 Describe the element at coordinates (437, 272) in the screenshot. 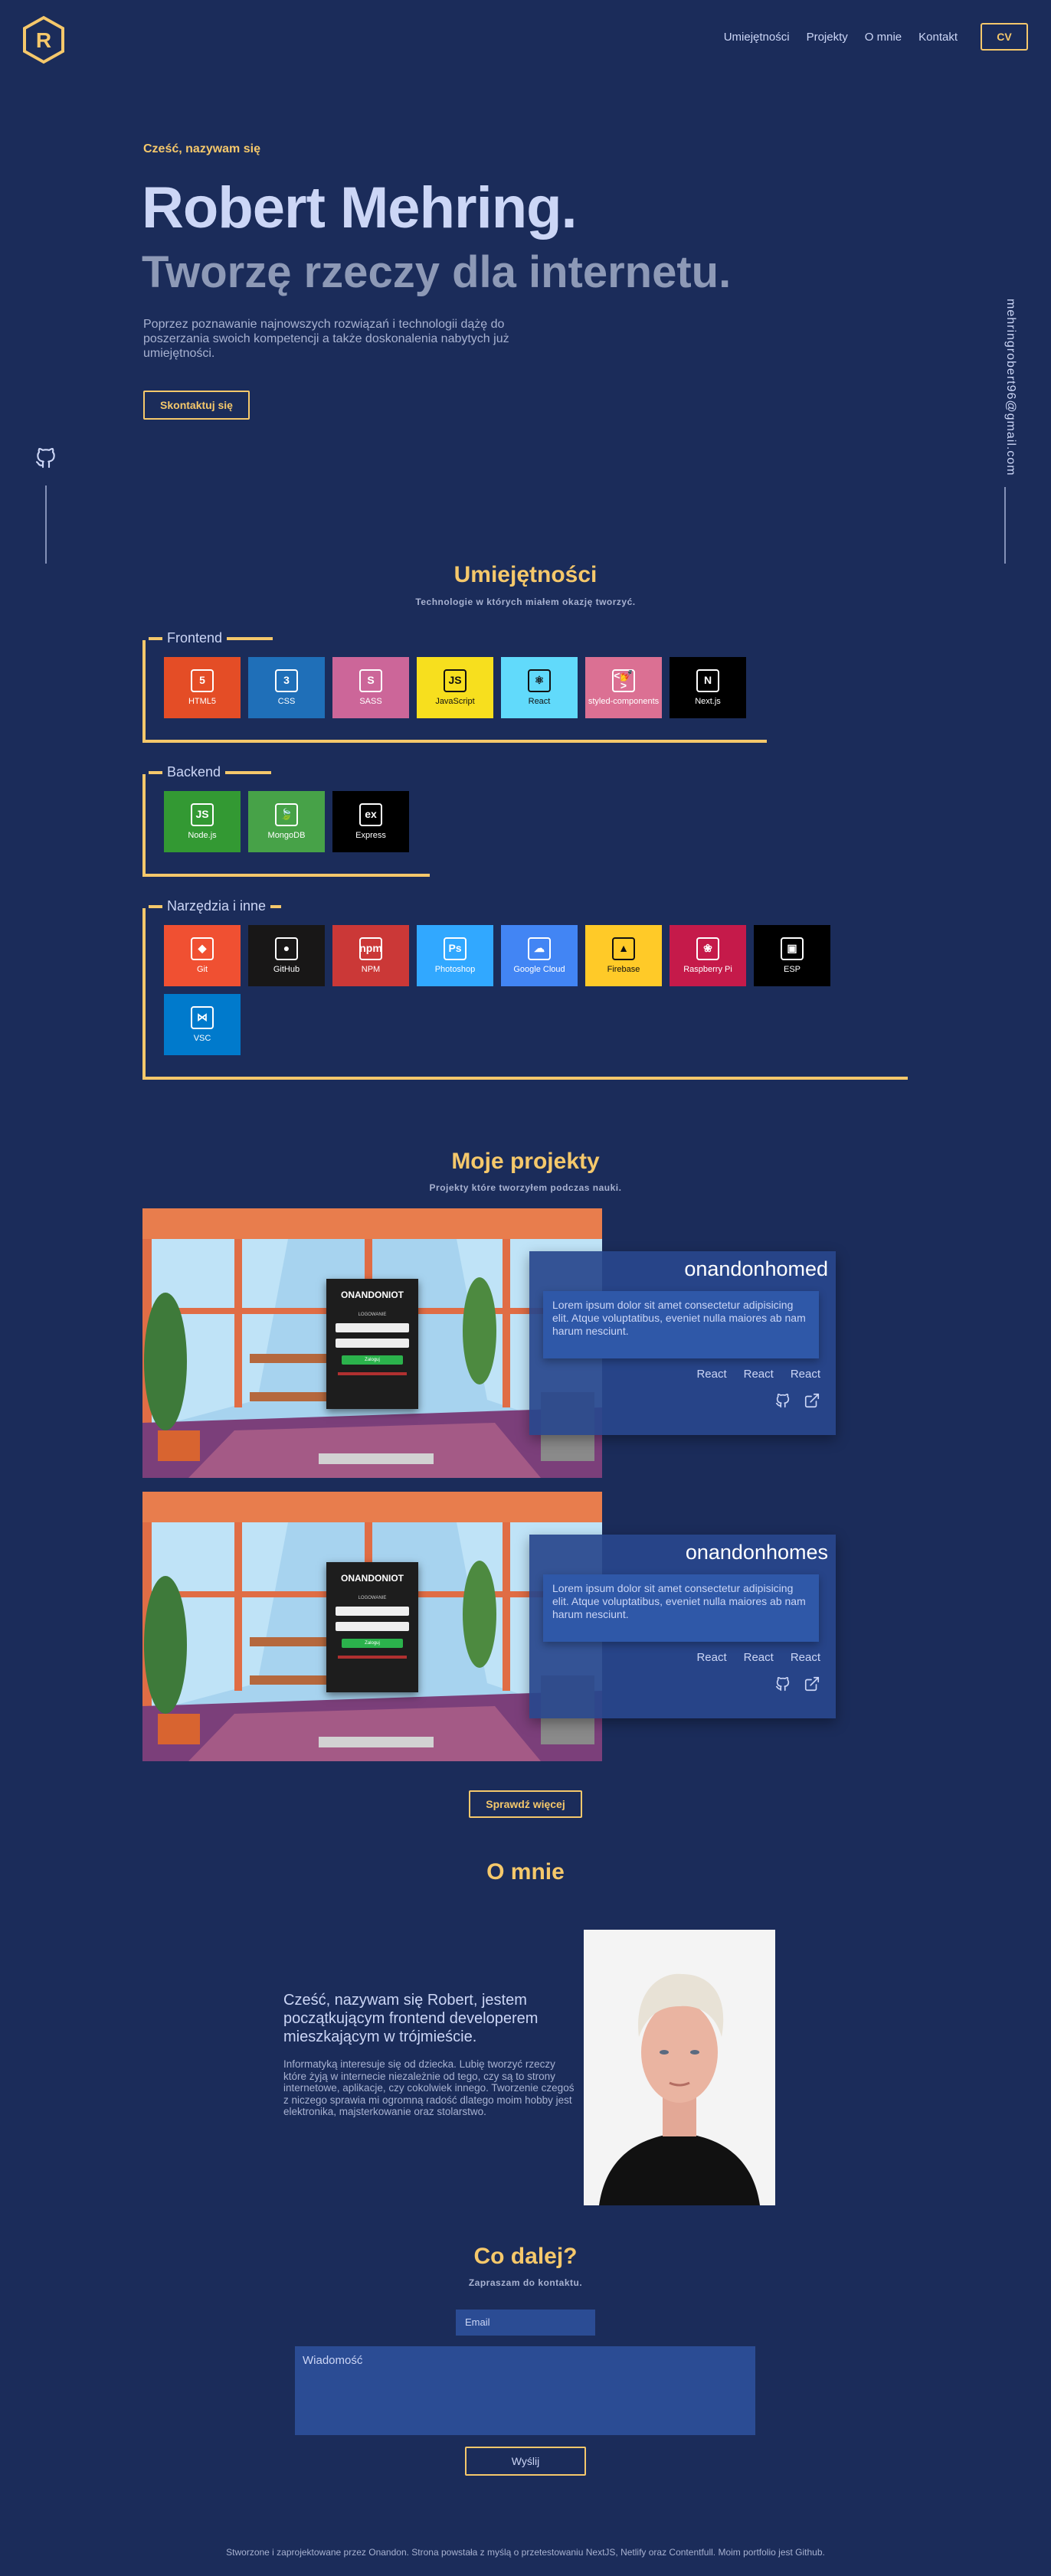

I see `hero-tagline: Tworzę rzeczy dla internetu.` at that location.